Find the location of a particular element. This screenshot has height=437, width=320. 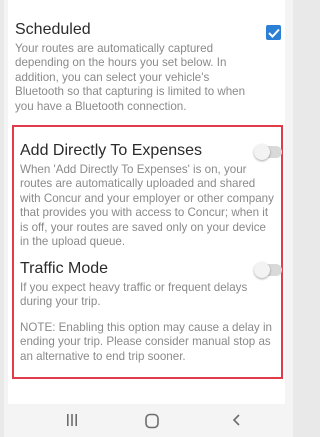

traffic-mode-title: Traffic Mode is located at coordinates (64, 268).